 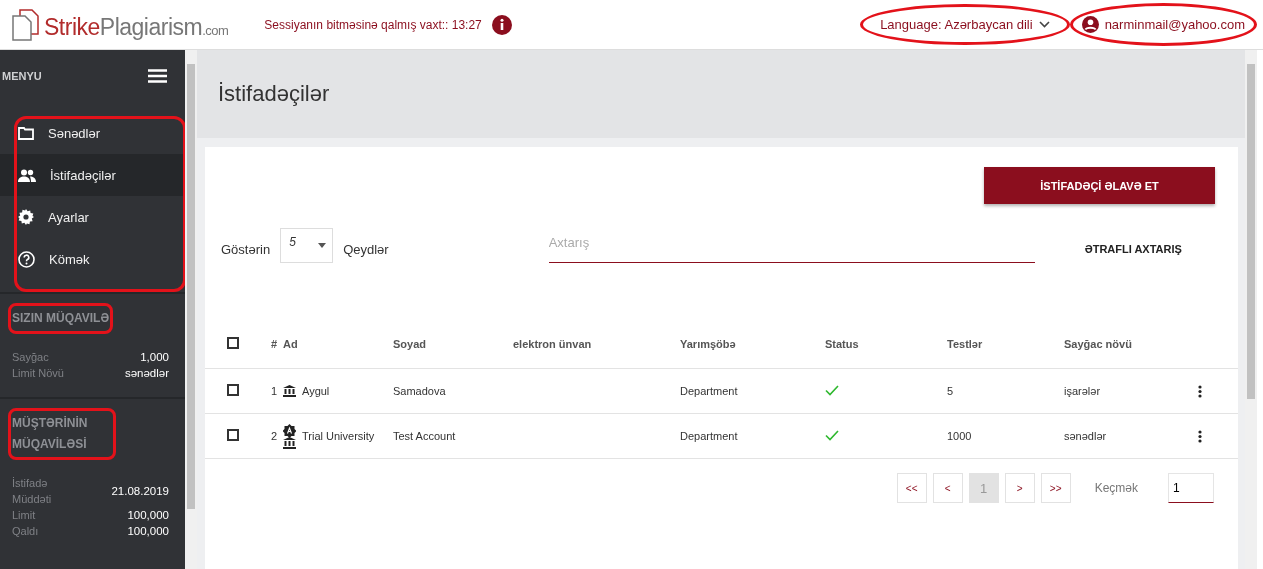 I want to click on users-icon, so click(x=27, y=175).